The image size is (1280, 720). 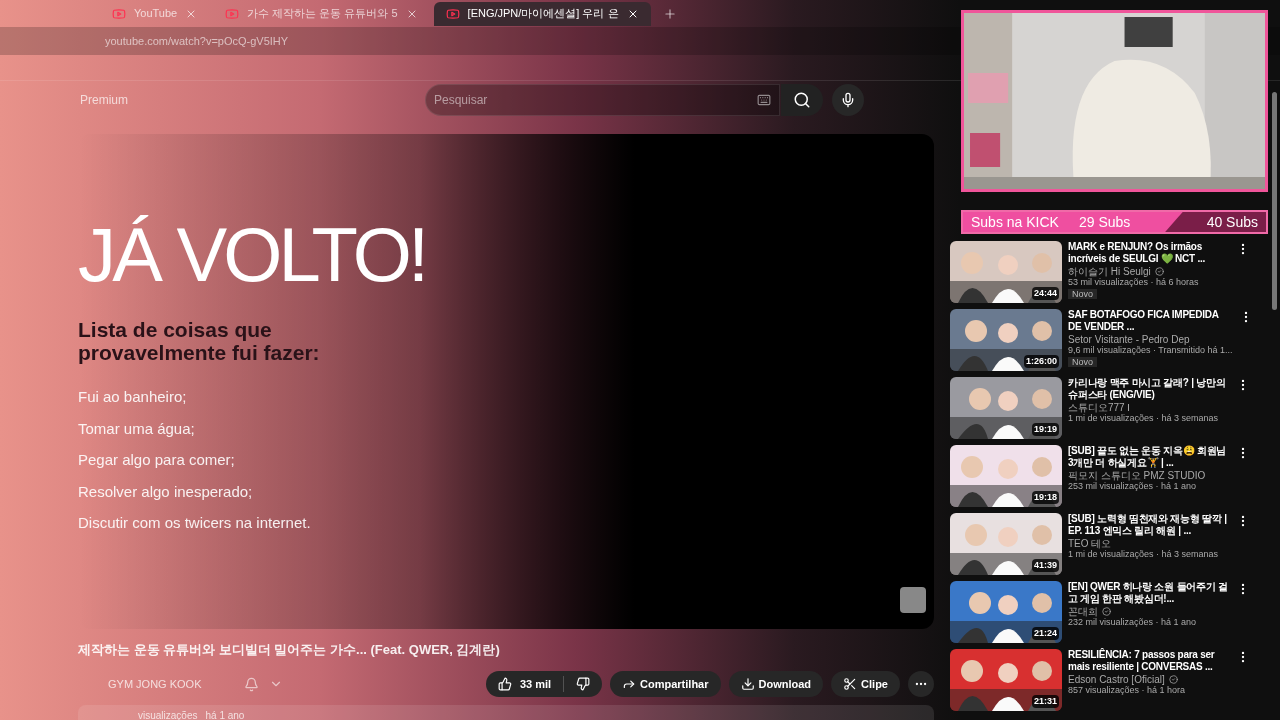 I want to click on browser-tab: [ENG/JPN/마이에센셜] 우리 은, so click(x=542, y=13).